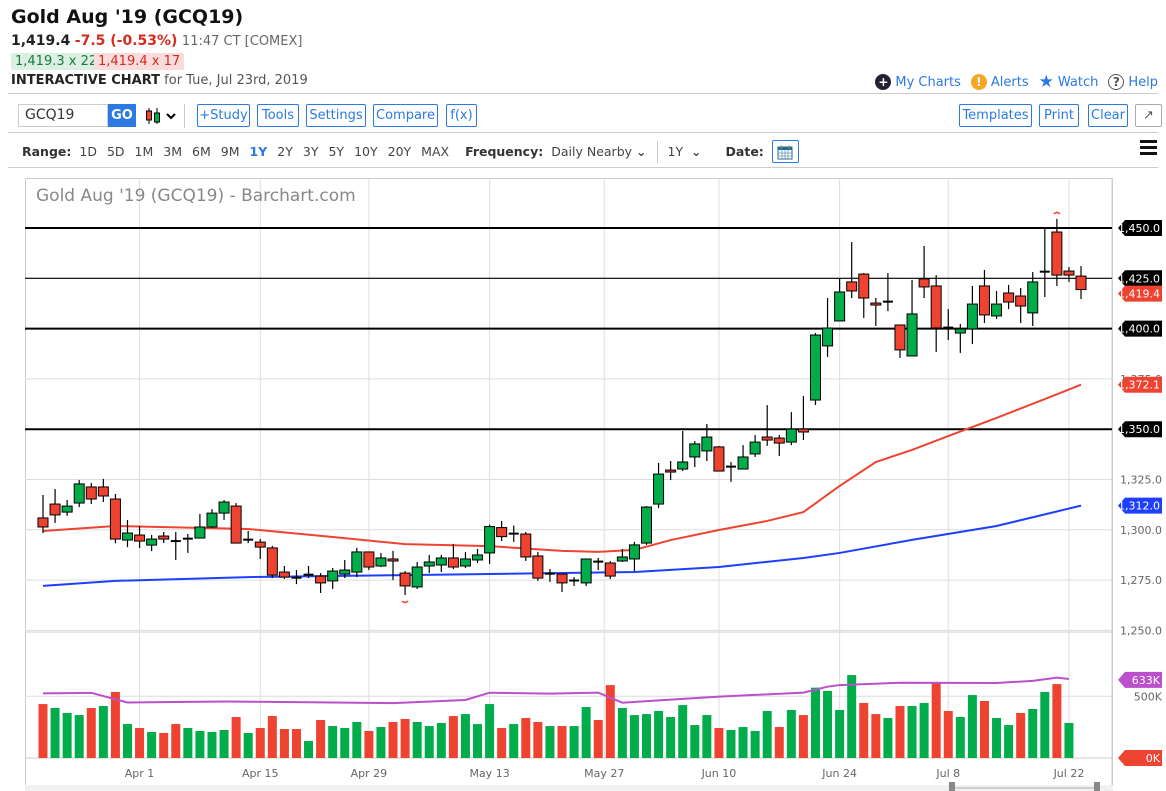 The image size is (1166, 791). Describe the element at coordinates (405, 602) in the screenshot. I see `low-marker` at that location.